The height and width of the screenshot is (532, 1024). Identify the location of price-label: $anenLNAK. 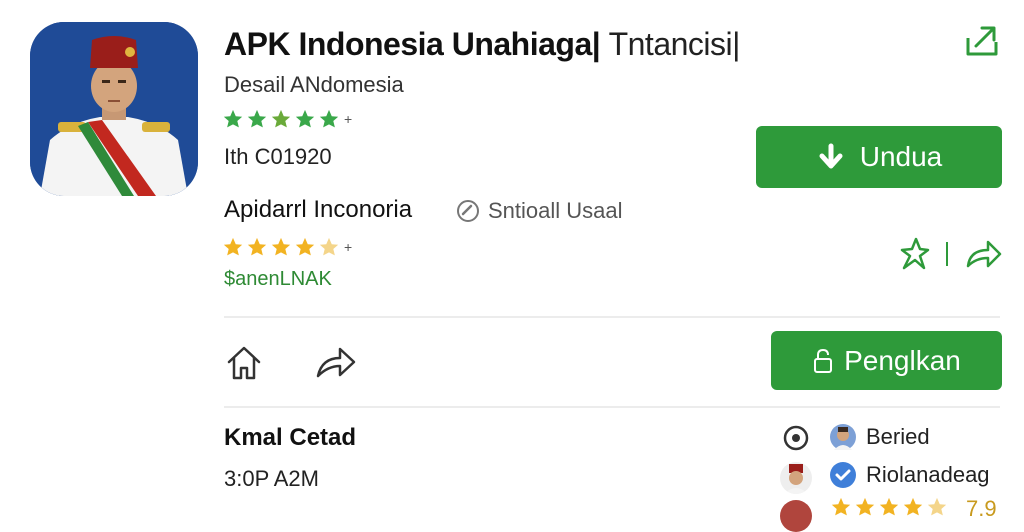
(278, 279).